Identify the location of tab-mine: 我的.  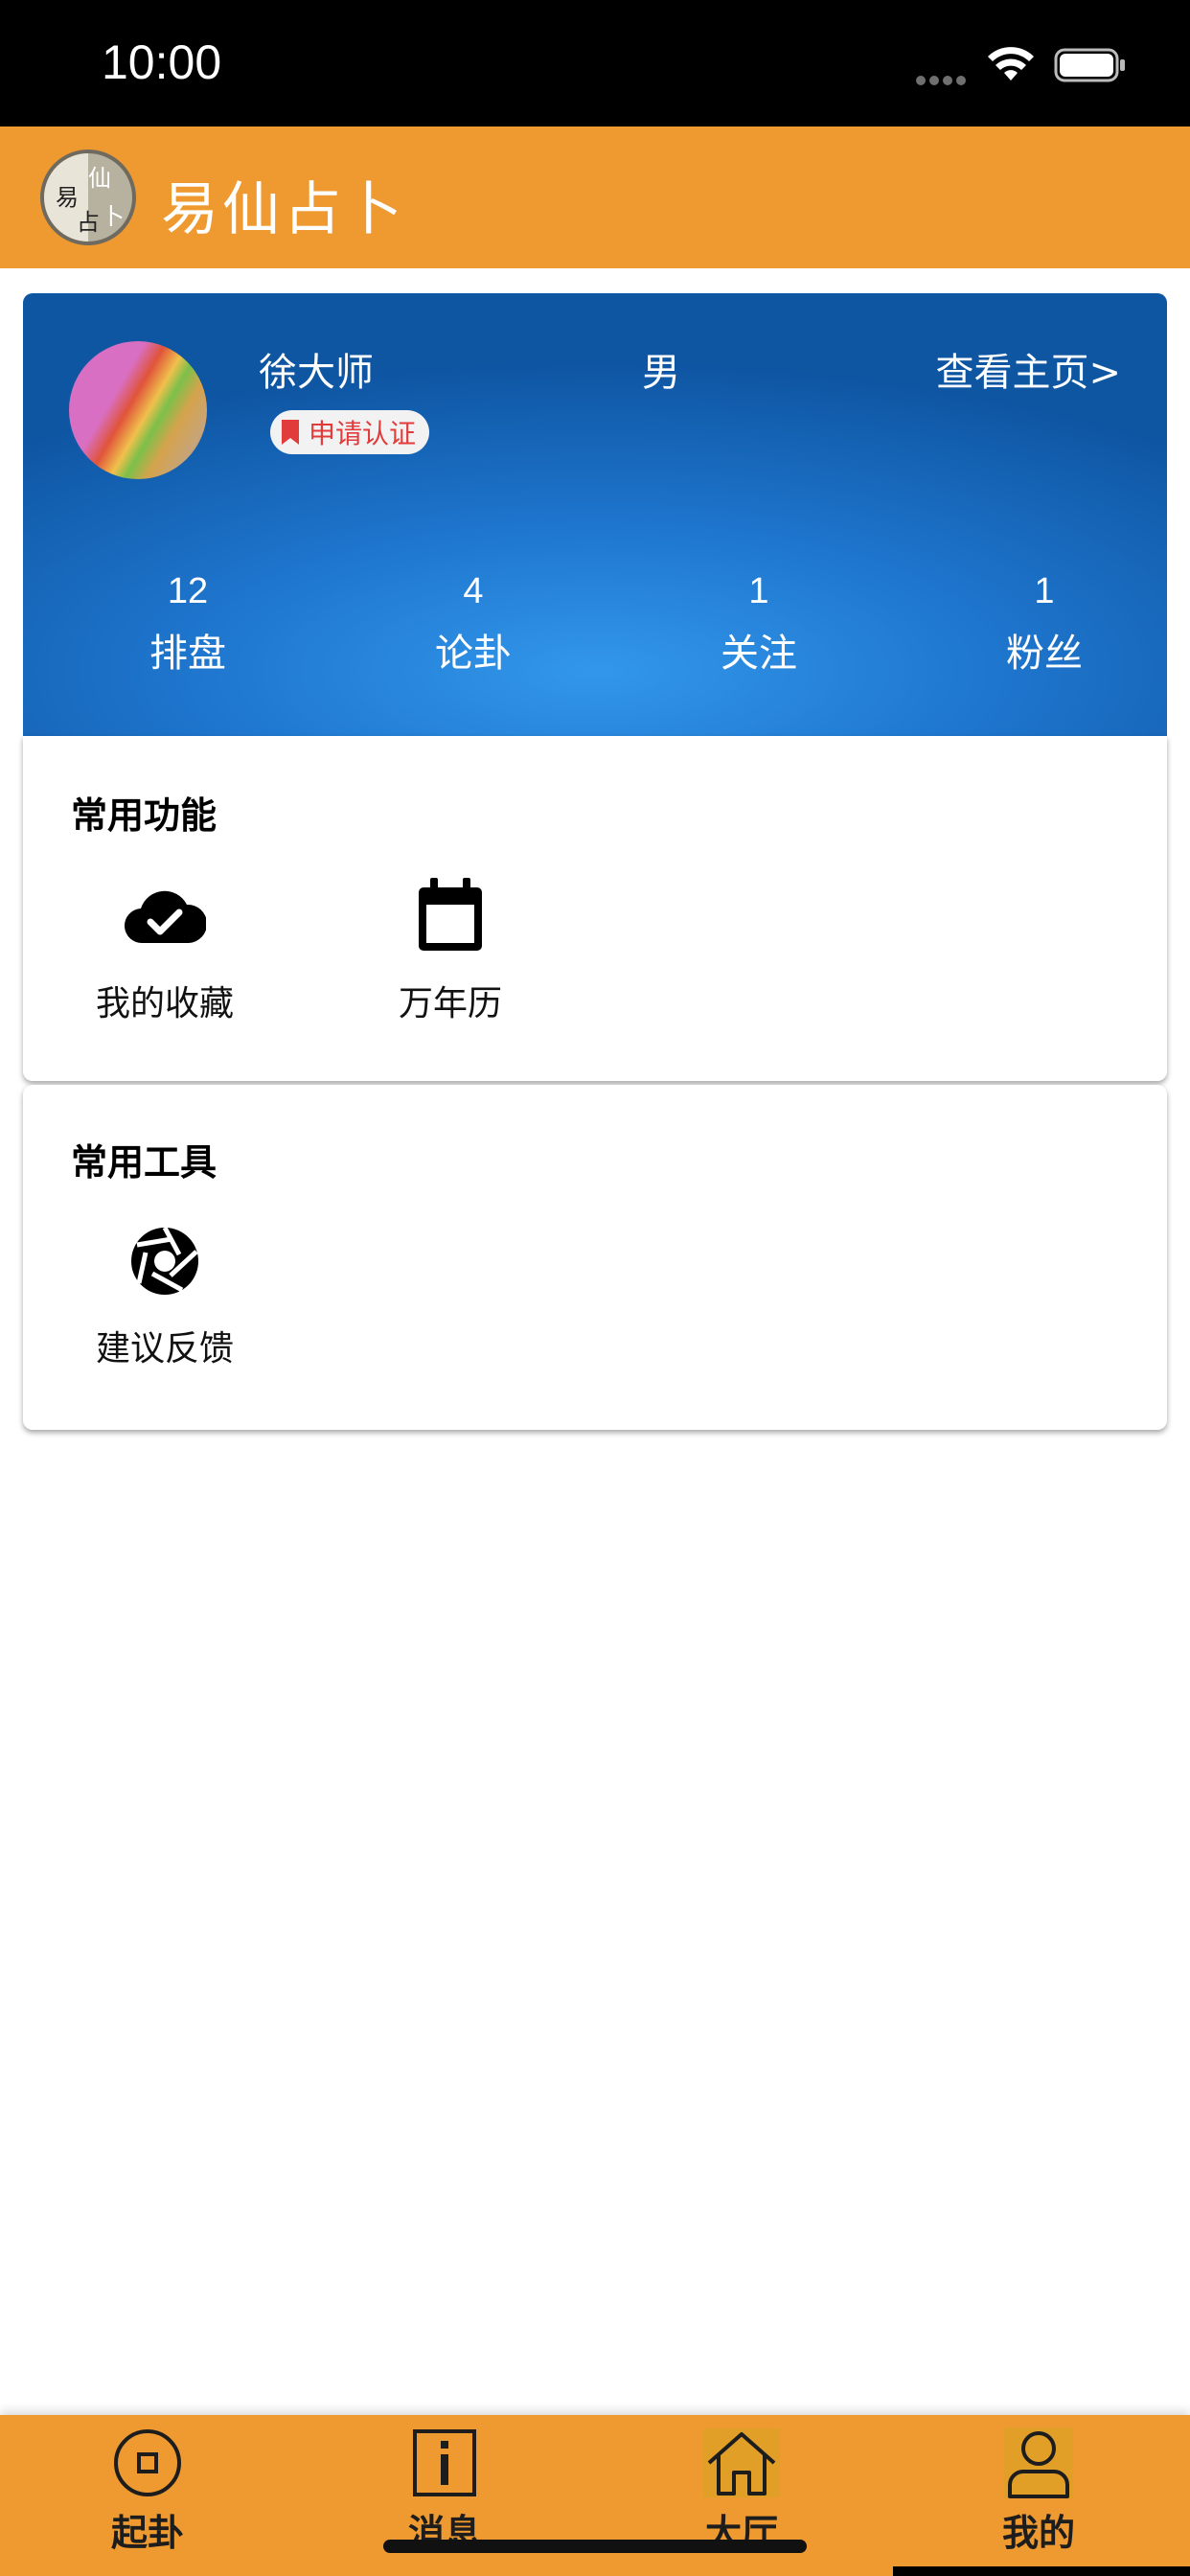
(1038, 2490).